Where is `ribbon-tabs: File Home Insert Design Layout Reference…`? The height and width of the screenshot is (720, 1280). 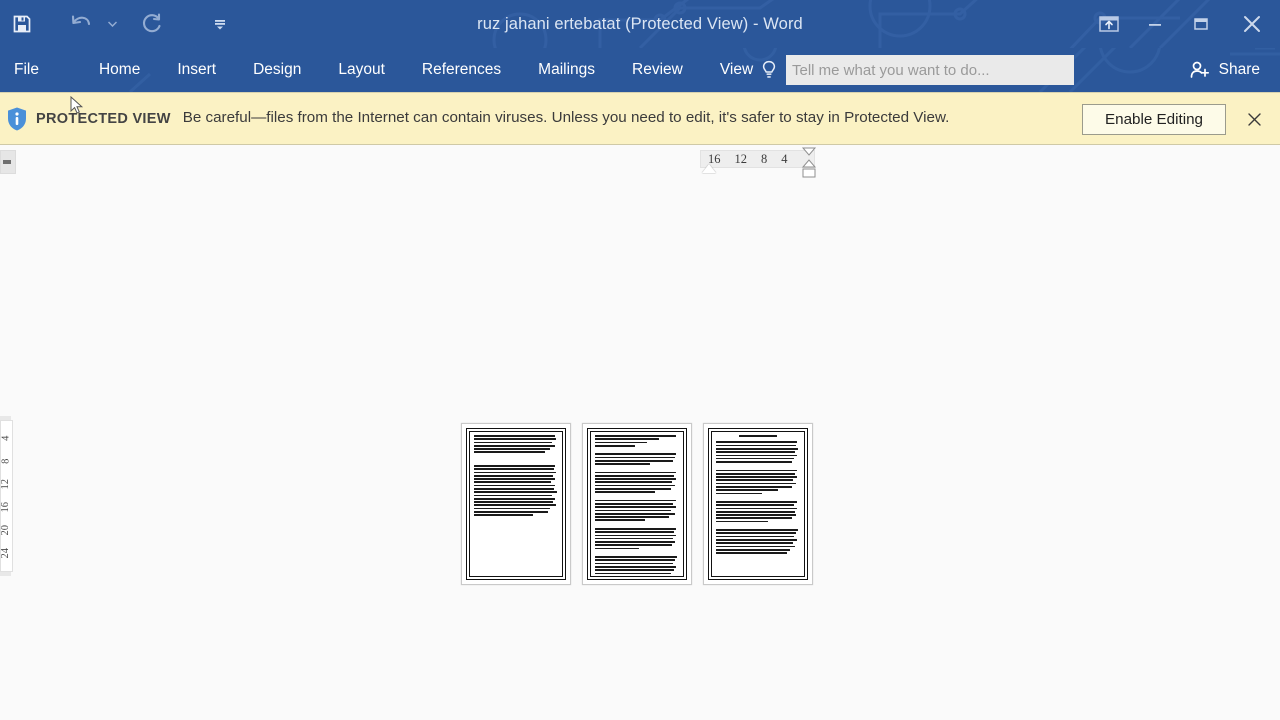
ribbon-tabs: File Home Insert Design Layout Reference… is located at coordinates (383, 70).